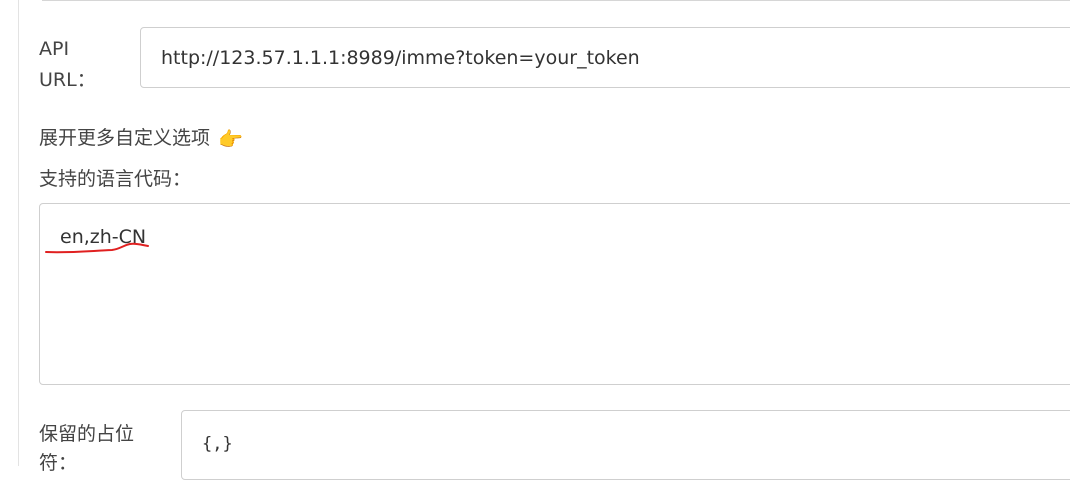  What do you see at coordinates (625, 445) in the screenshot?
I see `reserved-placeholder-input: {,}` at bounding box center [625, 445].